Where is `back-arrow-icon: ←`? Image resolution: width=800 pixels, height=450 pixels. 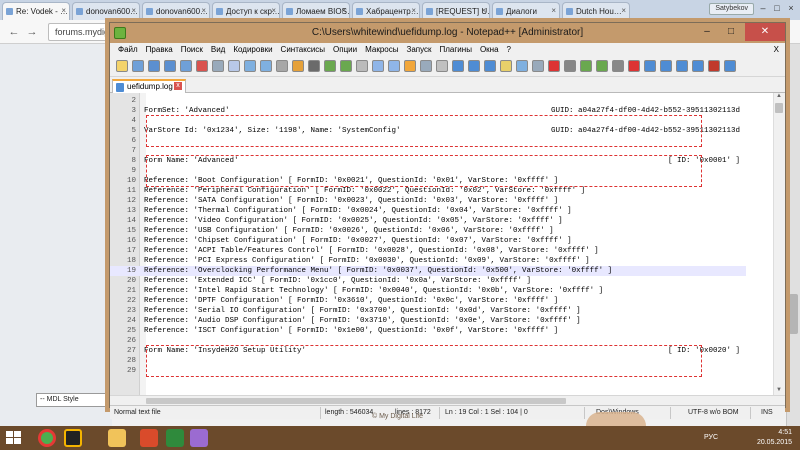 back-arrow-icon: ← is located at coordinates (14, 32).